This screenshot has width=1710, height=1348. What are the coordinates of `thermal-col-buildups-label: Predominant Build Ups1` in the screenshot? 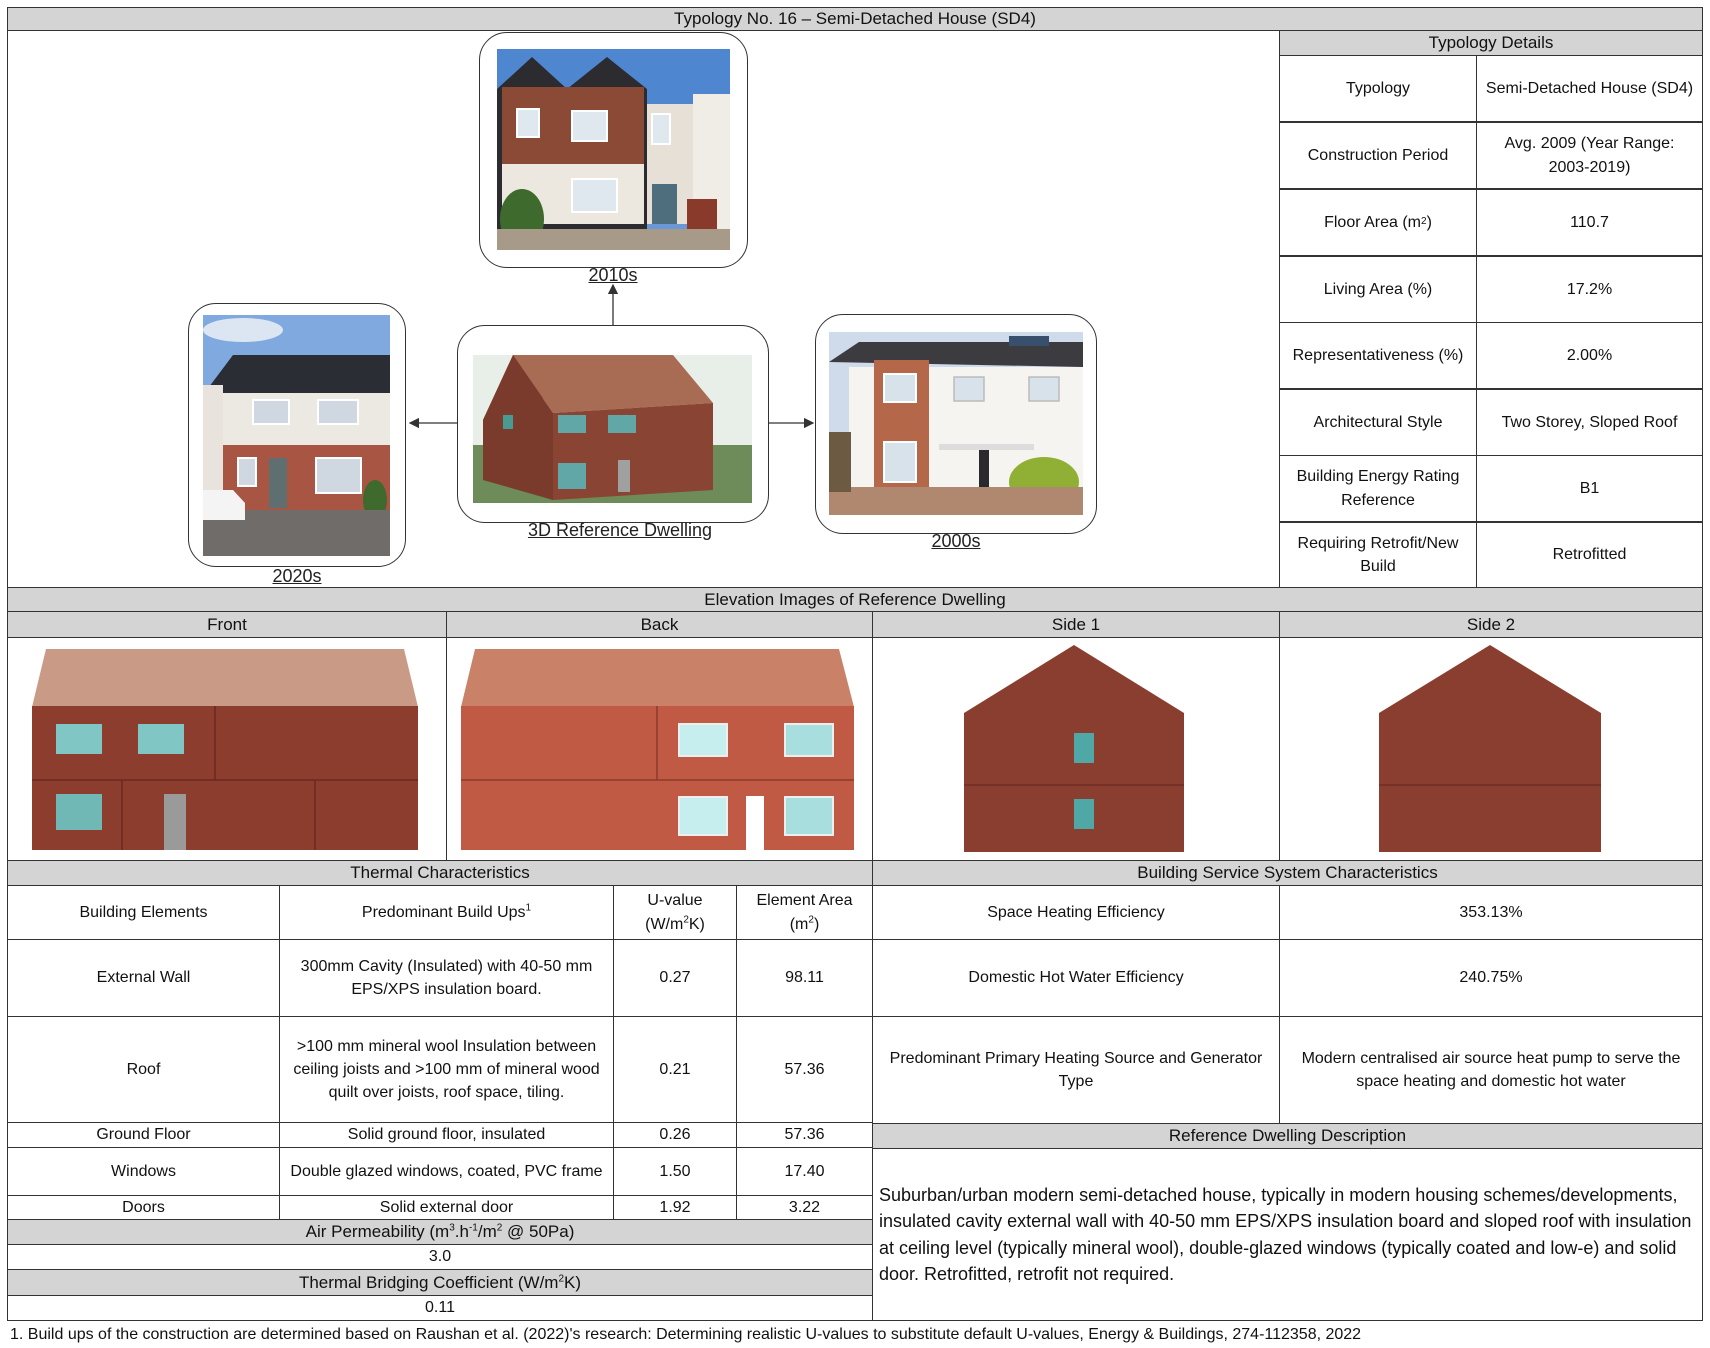 It's located at (446, 912).